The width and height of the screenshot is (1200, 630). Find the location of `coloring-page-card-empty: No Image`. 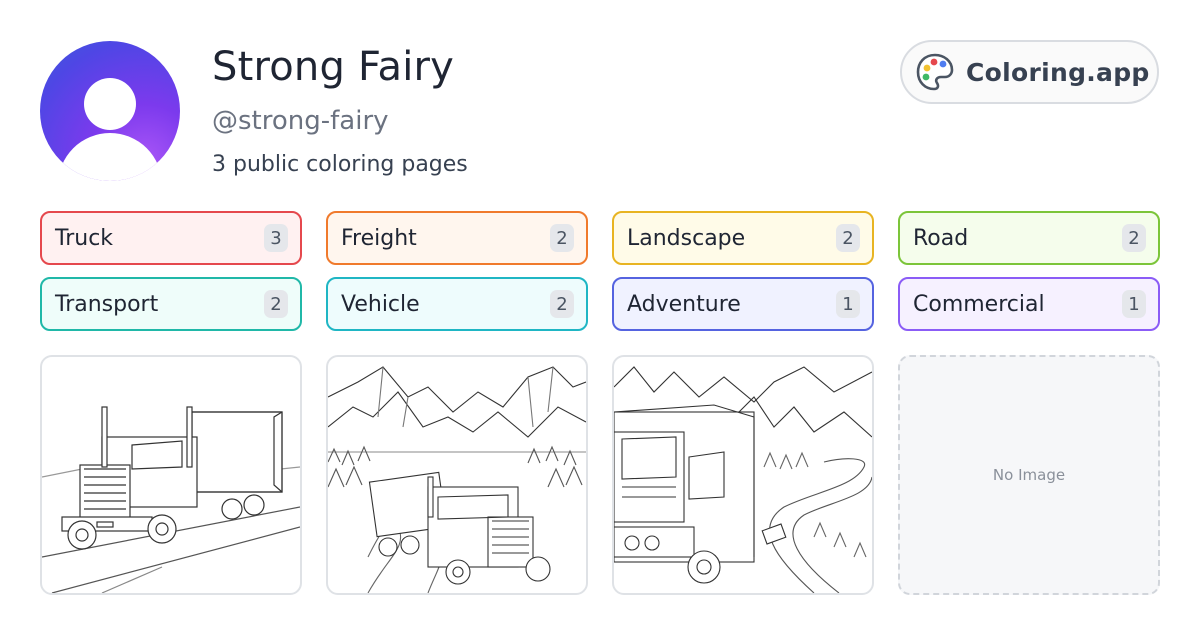

coloring-page-card-empty: No Image is located at coordinates (1029, 475).